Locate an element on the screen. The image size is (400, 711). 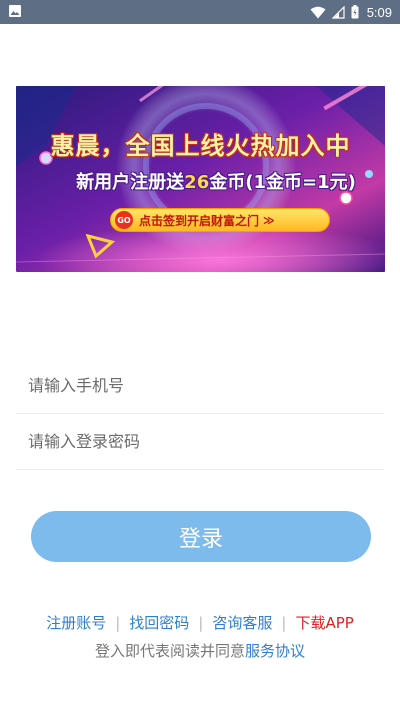
banner-headline: 惠晨，全国上线火热加入中 is located at coordinates (200, 146).